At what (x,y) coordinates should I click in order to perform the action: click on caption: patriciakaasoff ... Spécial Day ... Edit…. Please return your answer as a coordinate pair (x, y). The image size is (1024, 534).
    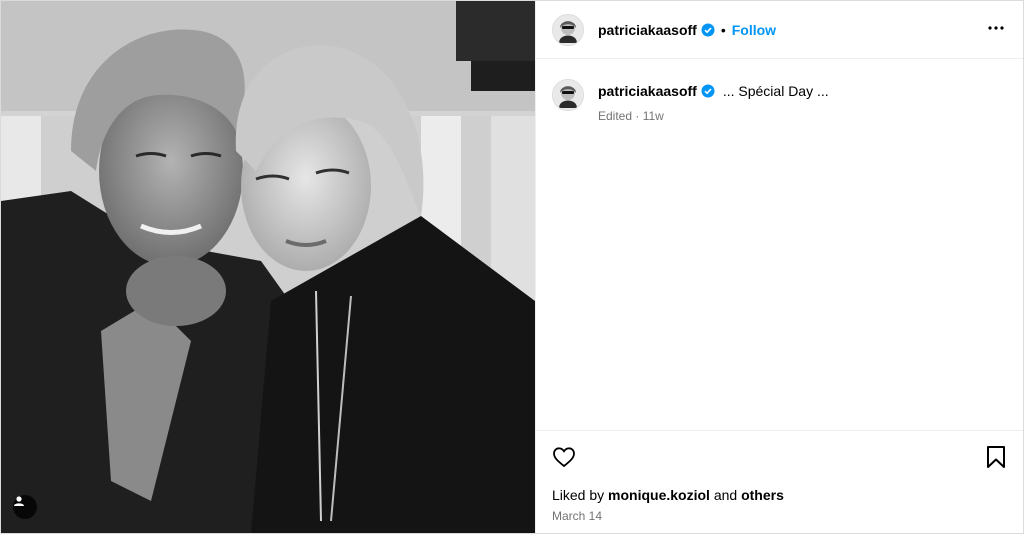
    Looking at the image, I should click on (779, 101).